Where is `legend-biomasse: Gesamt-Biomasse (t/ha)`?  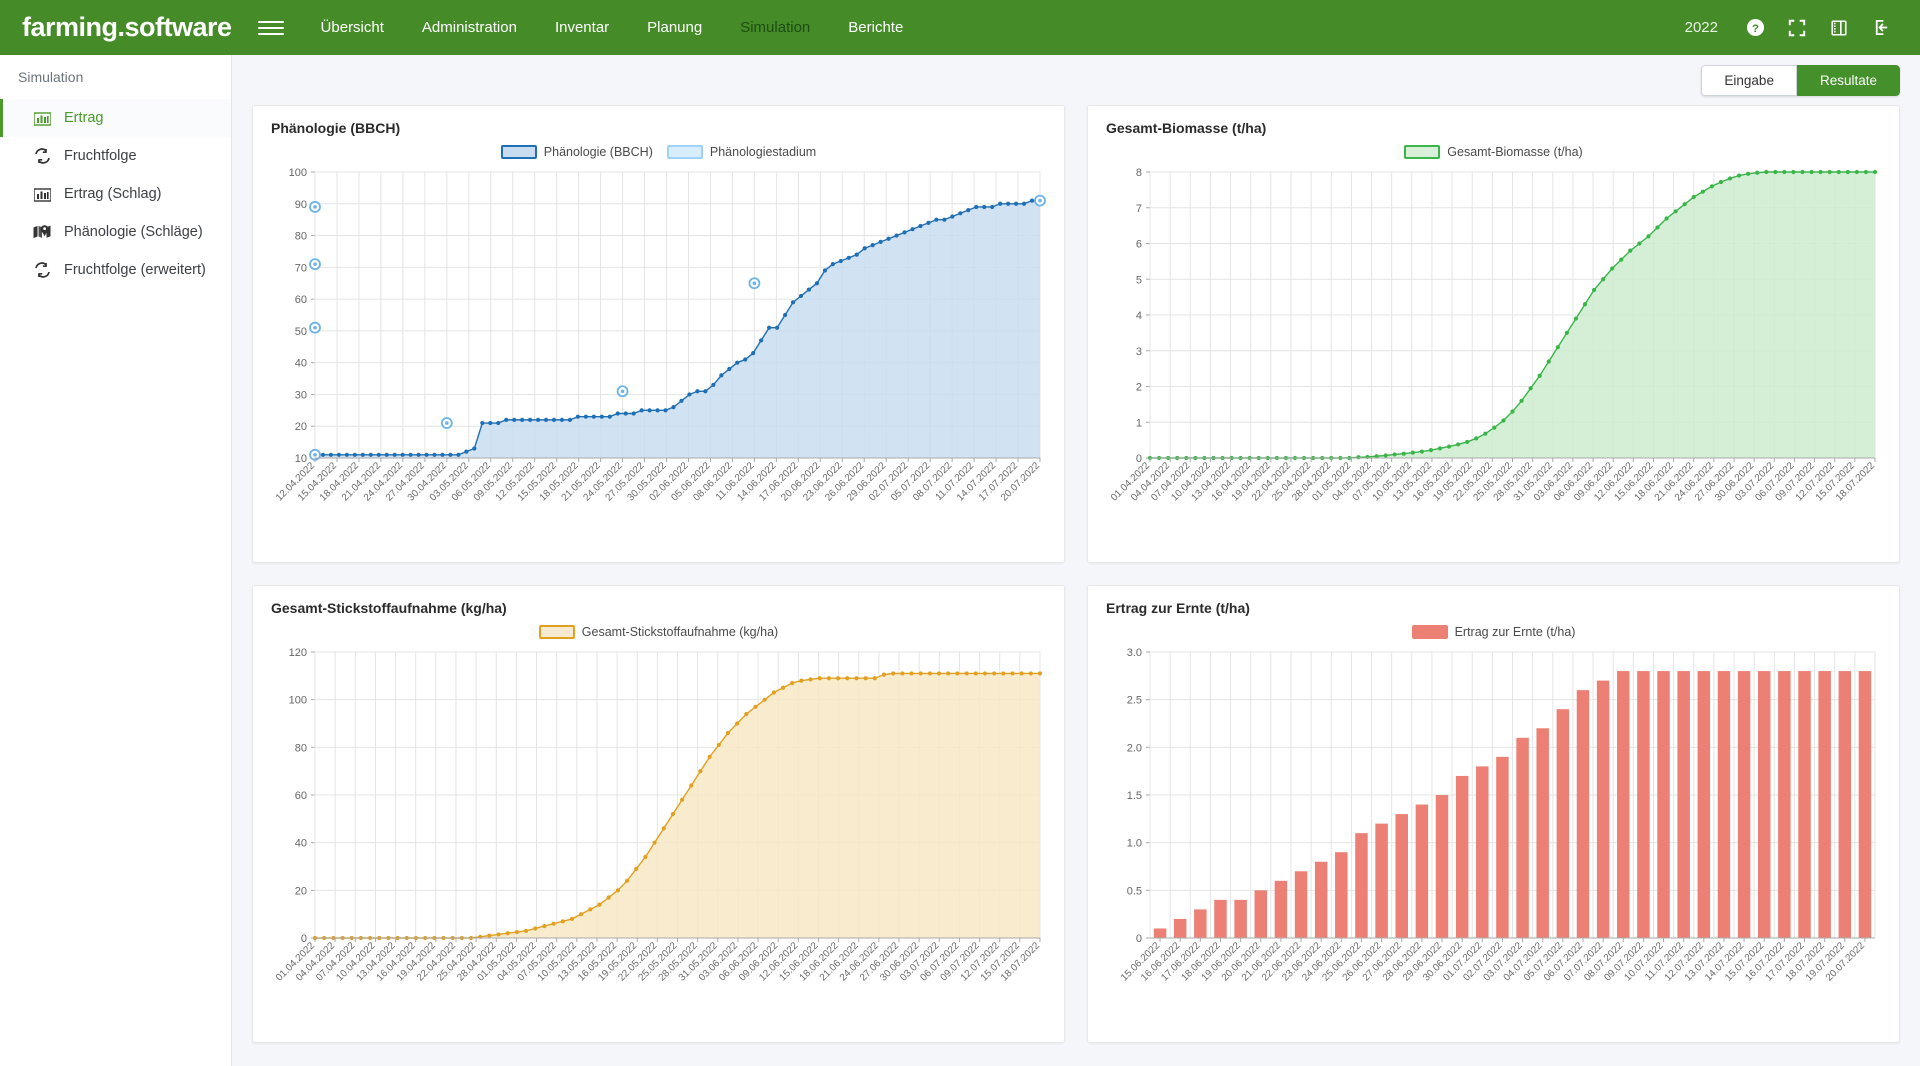
legend-biomasse: Gesamt-Biomasse (t/ha) is located at coordinates (1493, 152).